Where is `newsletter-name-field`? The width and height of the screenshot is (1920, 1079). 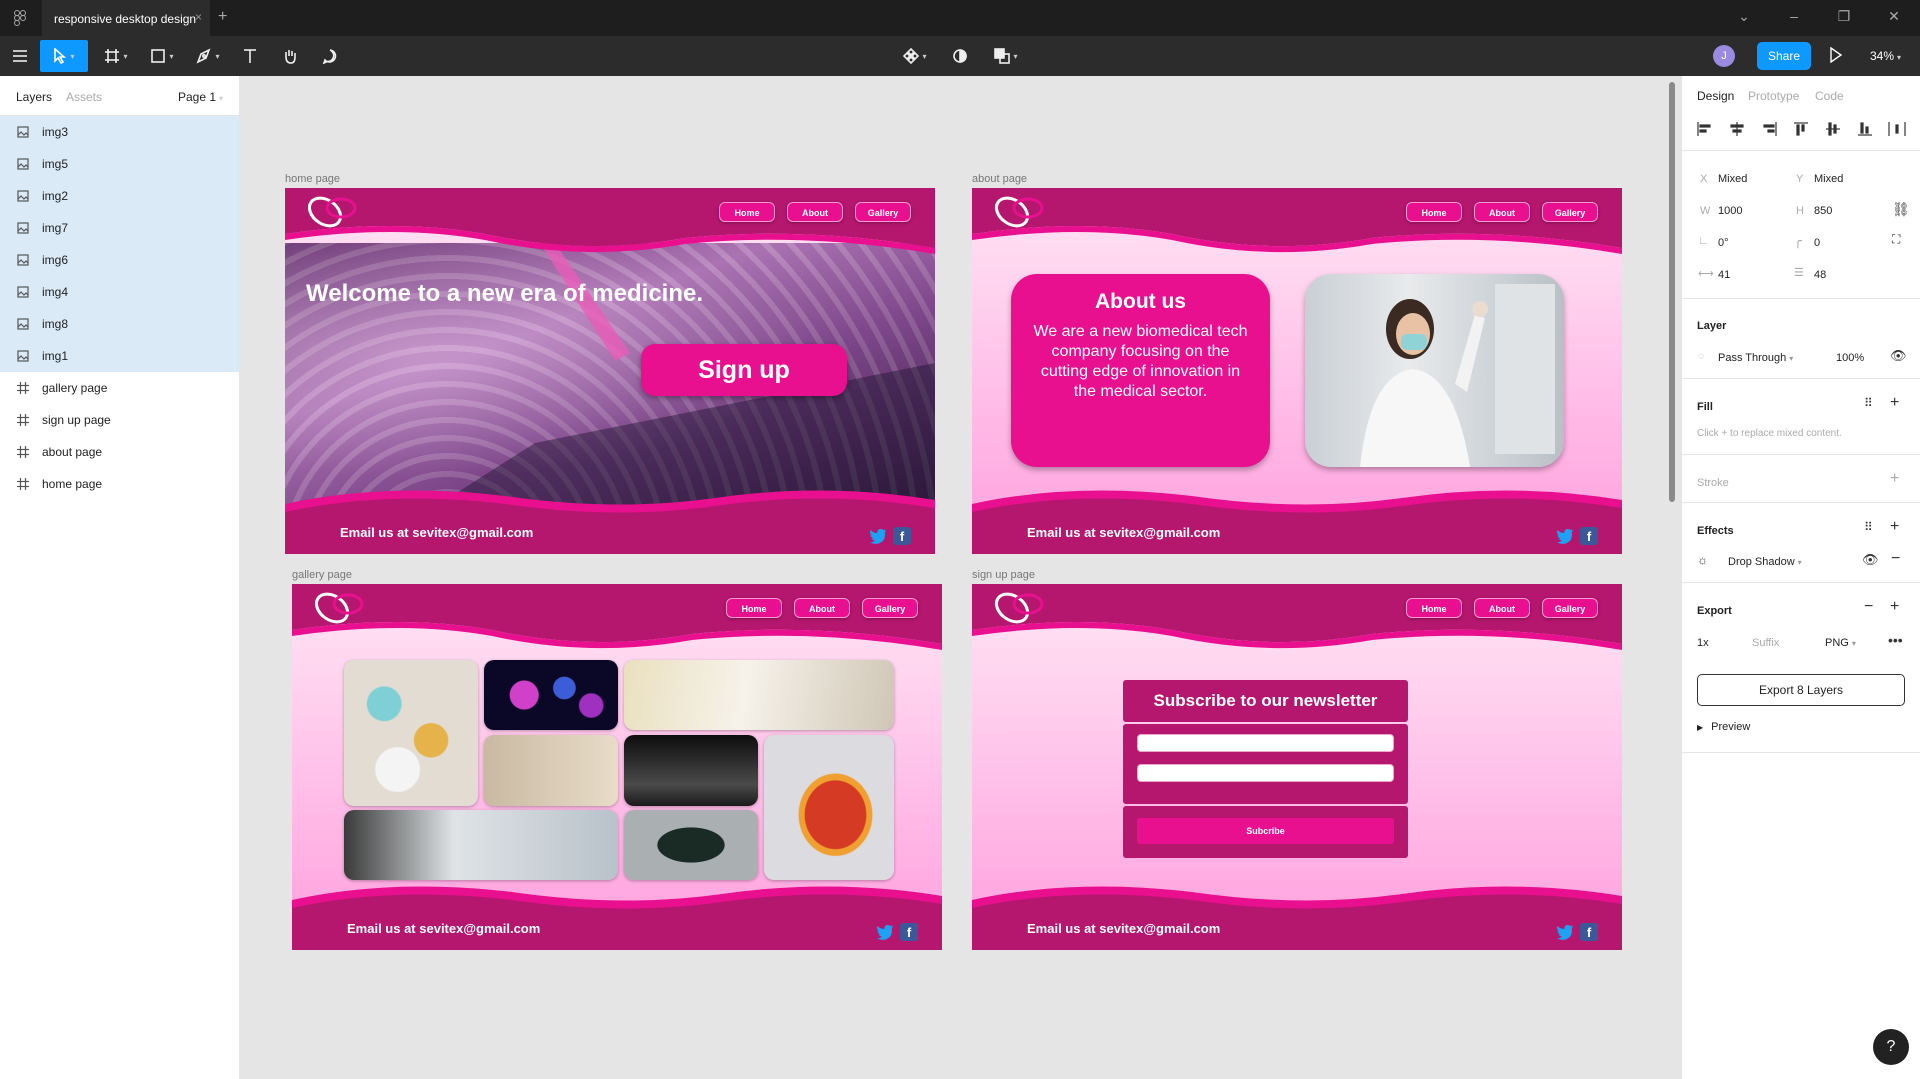
newsletter-name-field is located at coordinates (1265, 743).